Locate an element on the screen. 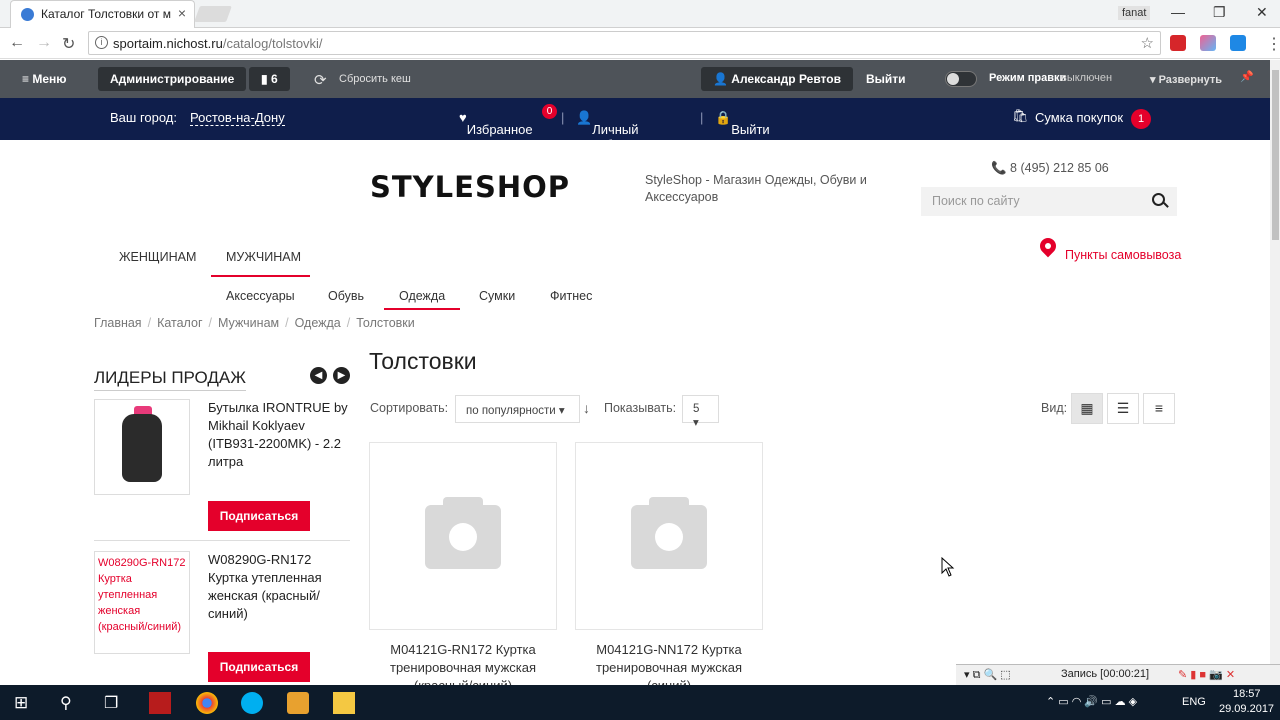 Image resolution: width=1280 pixels, height=720 pixels. chrome-menu-icon: ⋮ is located at coordinates (1273, 44).